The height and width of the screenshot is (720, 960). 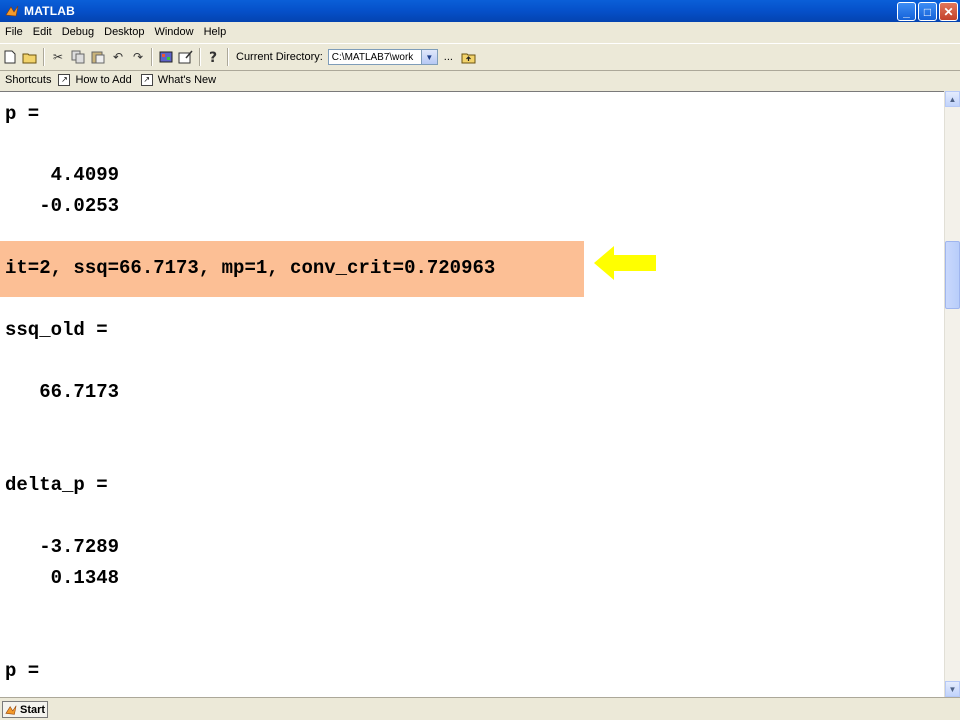 What do you see at coordinates (56, 330) in the screenshot?
I see `output-line: ssq_old =` at bounding box center [56, 330].